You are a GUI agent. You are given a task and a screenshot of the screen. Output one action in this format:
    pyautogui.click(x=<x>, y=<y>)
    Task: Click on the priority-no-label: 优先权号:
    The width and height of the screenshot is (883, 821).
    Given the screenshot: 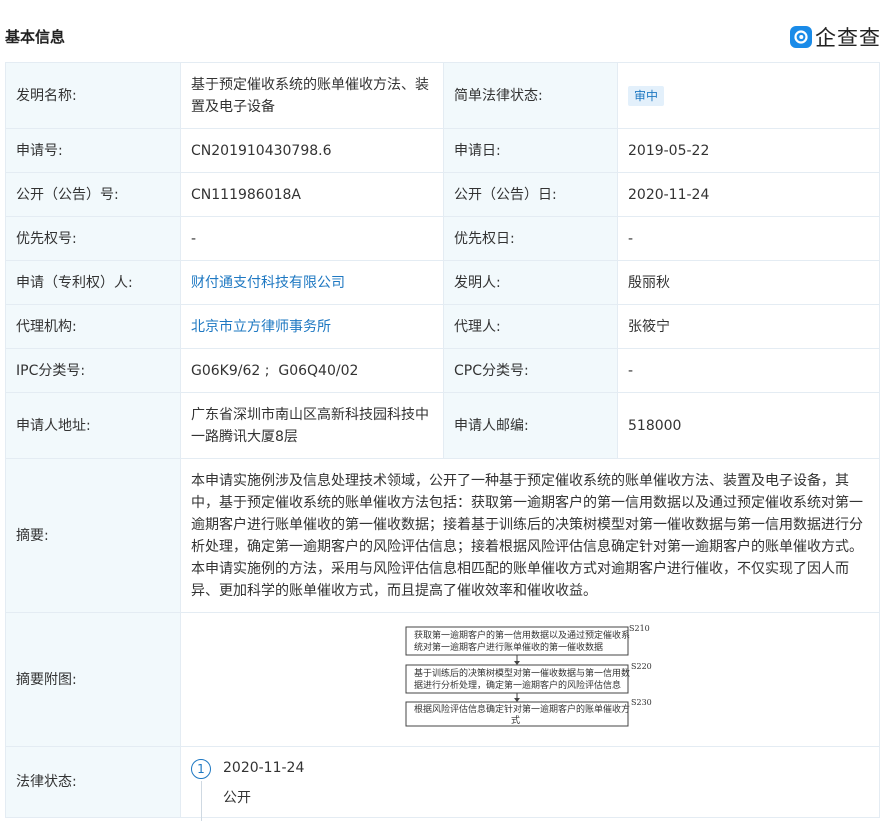 What is the action you would take?
    pyautogui.click(x=93, y=238)
    